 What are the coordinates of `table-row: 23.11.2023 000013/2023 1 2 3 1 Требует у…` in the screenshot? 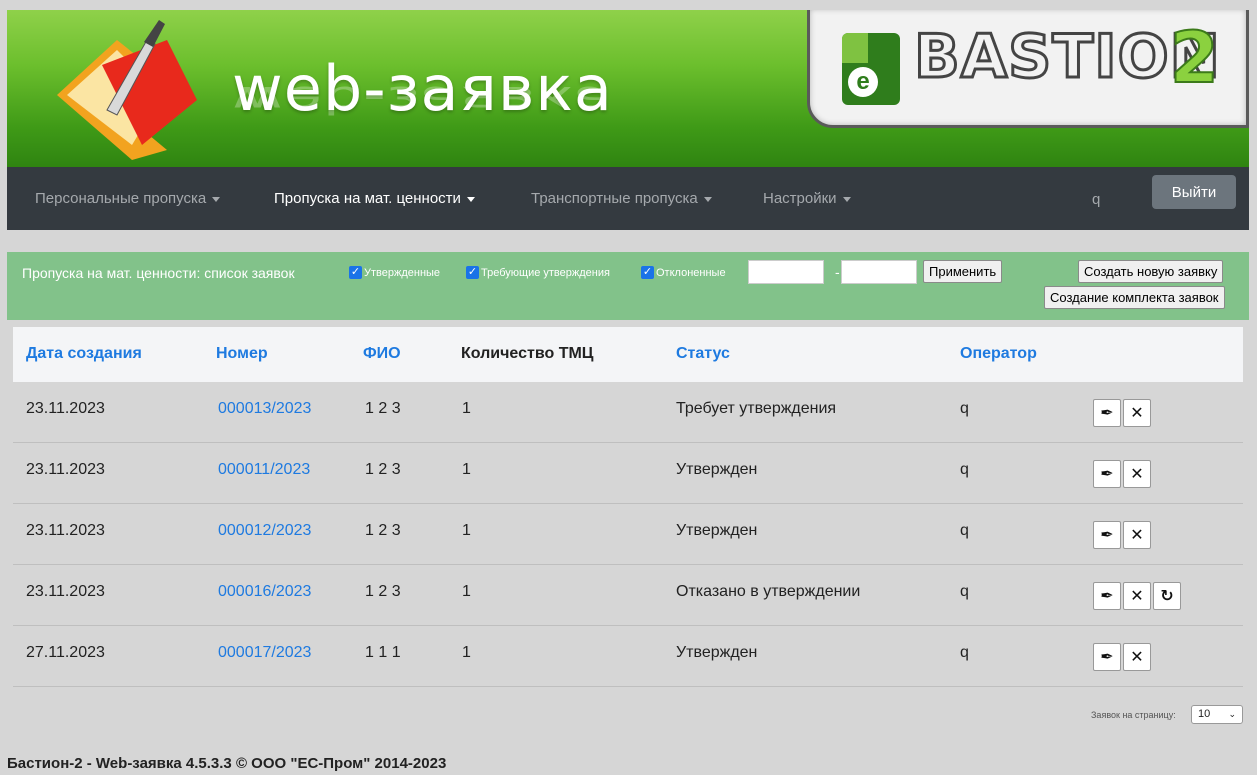 It's located at (628, 412).